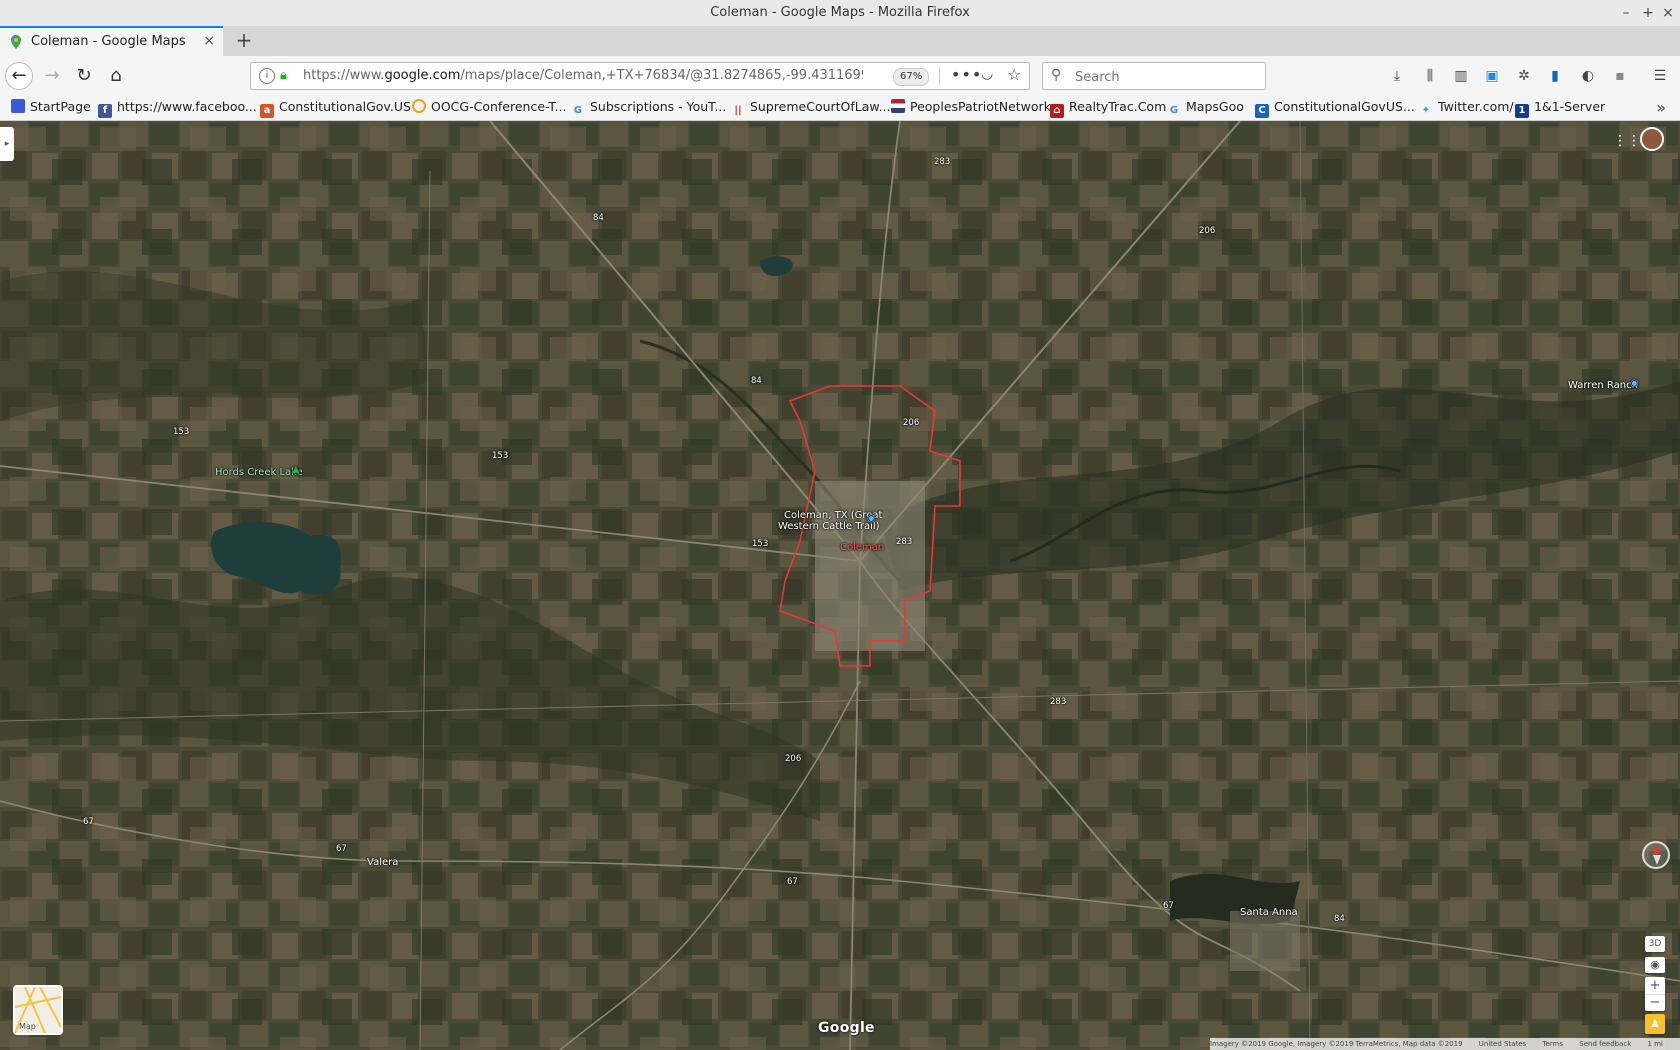 The image size is (1680, 1050). What do you see at coordinates (1661, 107) in the screenshot?
I see `bookmarks-overflow-icon: »` at bounding box center [1661, 107].